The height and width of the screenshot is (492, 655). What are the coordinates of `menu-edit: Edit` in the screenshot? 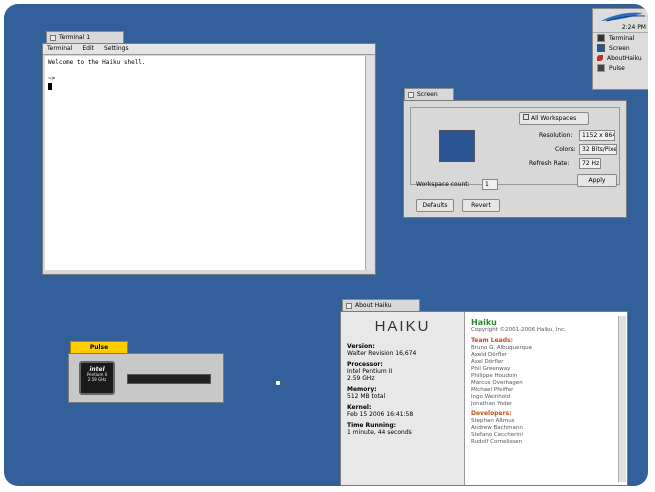 It's located at (88, 49).